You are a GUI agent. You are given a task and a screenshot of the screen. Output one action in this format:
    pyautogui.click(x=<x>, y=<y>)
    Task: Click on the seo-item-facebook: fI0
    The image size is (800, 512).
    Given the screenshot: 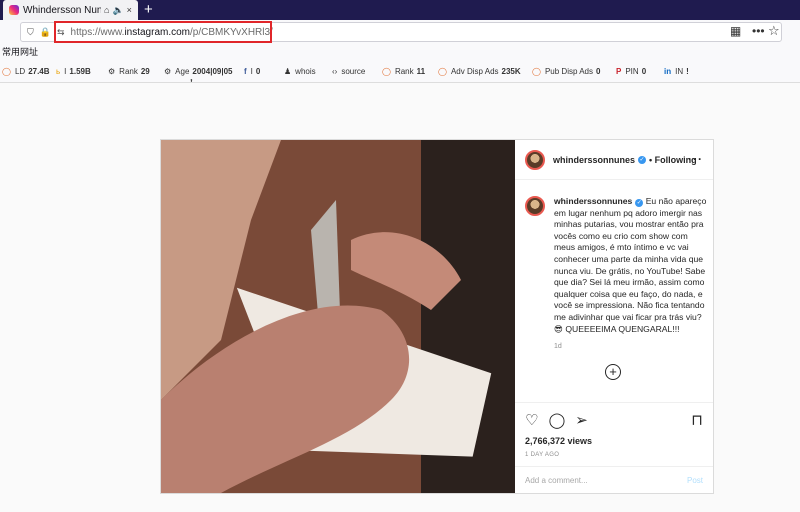 What is the action you would take?
    pyautogui.click(x=252, y=71)
    